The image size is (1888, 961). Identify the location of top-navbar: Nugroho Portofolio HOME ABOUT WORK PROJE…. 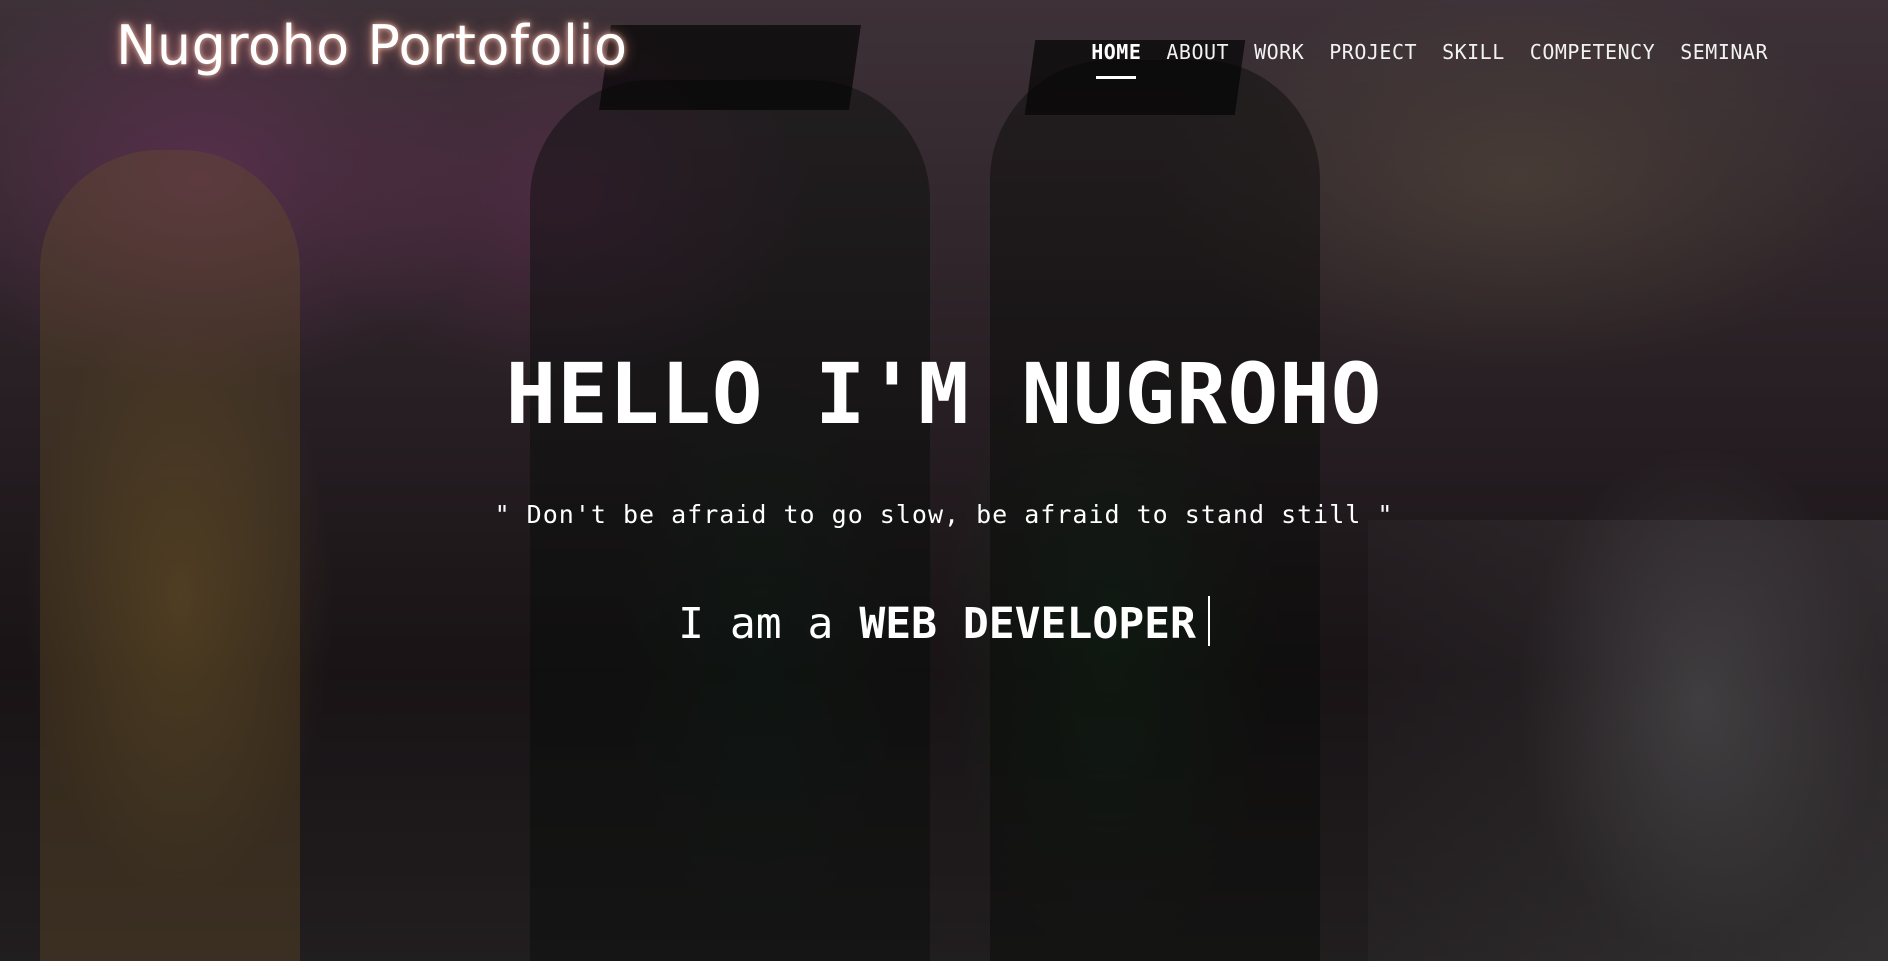
(944, 50).